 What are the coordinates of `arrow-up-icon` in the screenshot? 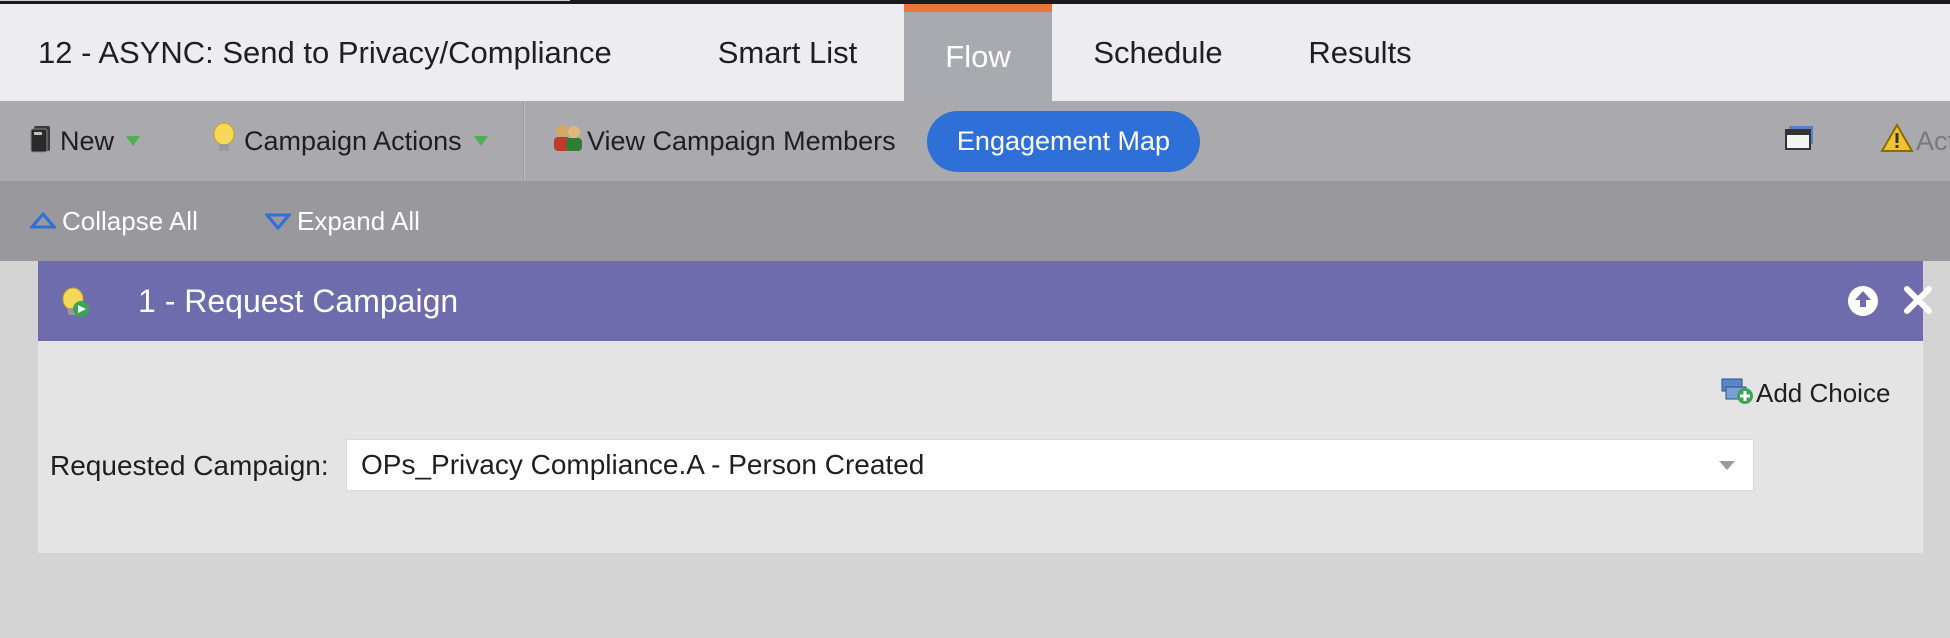 It's located at (1863, 301).